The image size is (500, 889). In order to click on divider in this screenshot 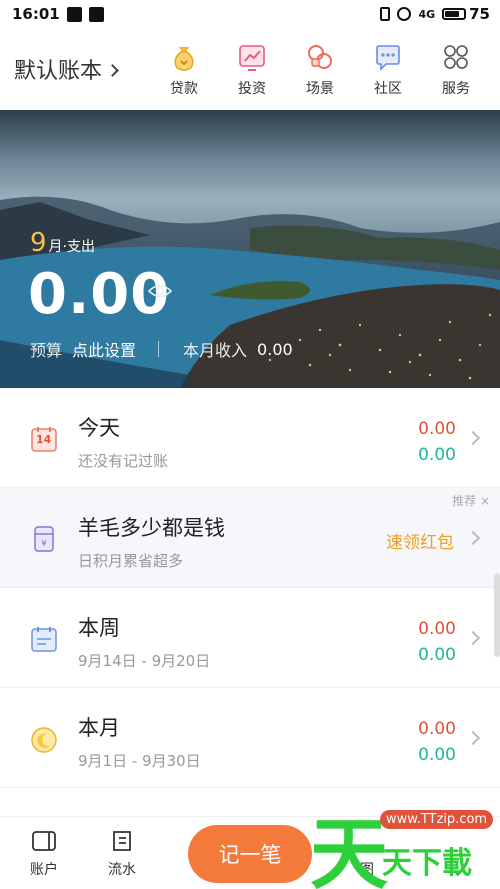, I will do `click(159, 349)`.